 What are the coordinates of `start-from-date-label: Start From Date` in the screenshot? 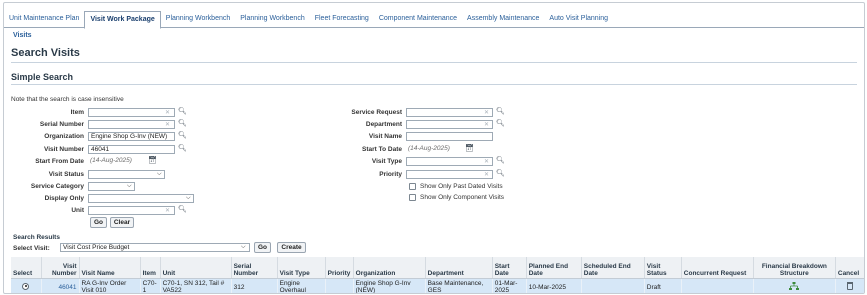 It's located at (59, 161).